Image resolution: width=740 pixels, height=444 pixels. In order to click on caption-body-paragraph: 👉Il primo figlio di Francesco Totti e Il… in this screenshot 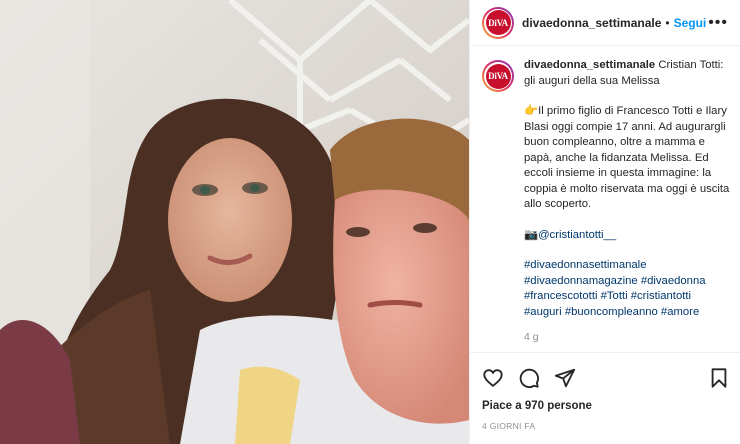, I will do `click(628, 158)`.